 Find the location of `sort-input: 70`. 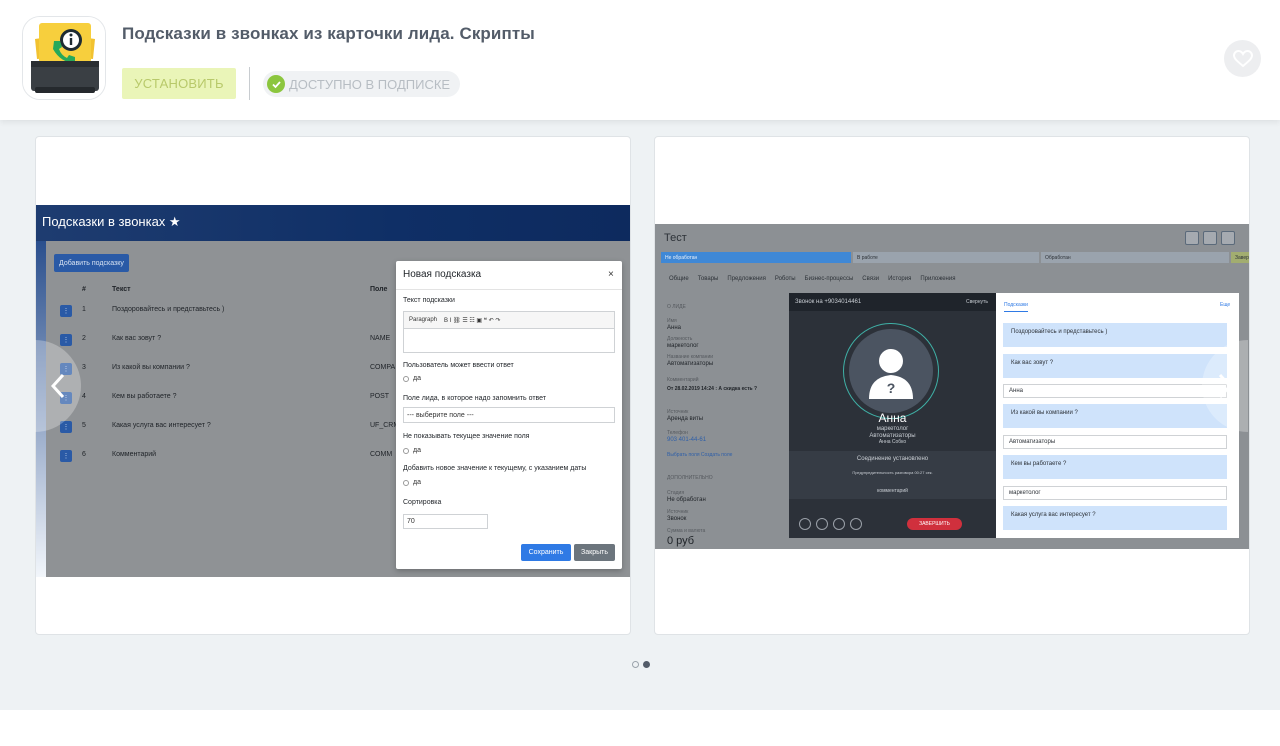

sort-input: 70 is located at coordinates (445, 521).